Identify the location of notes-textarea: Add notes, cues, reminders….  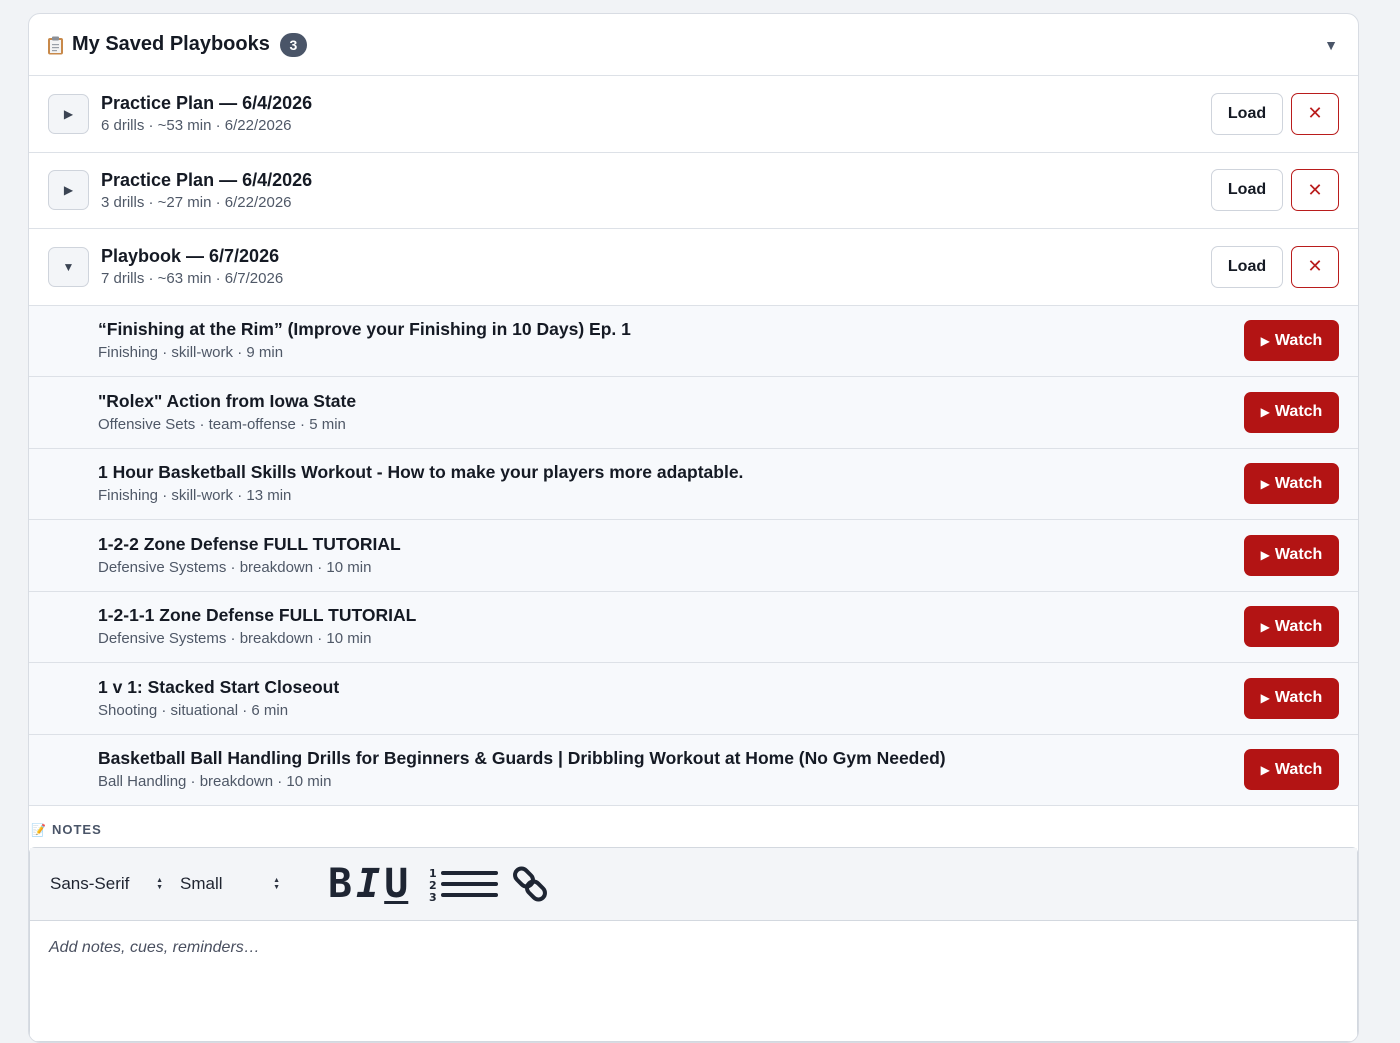
(693, 981).